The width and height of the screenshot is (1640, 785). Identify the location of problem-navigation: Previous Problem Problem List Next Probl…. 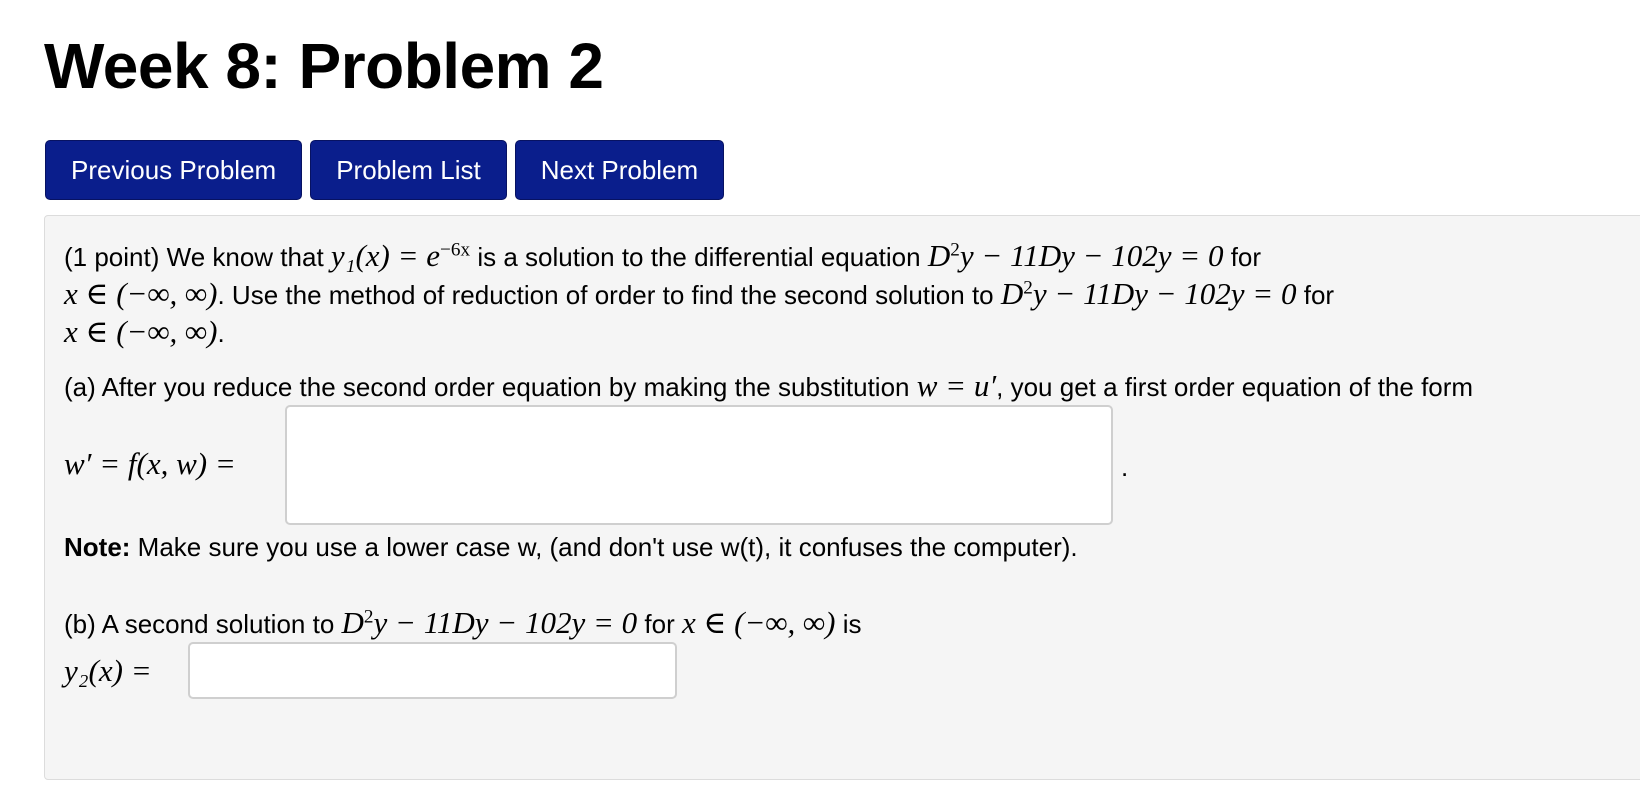
(385, 170).